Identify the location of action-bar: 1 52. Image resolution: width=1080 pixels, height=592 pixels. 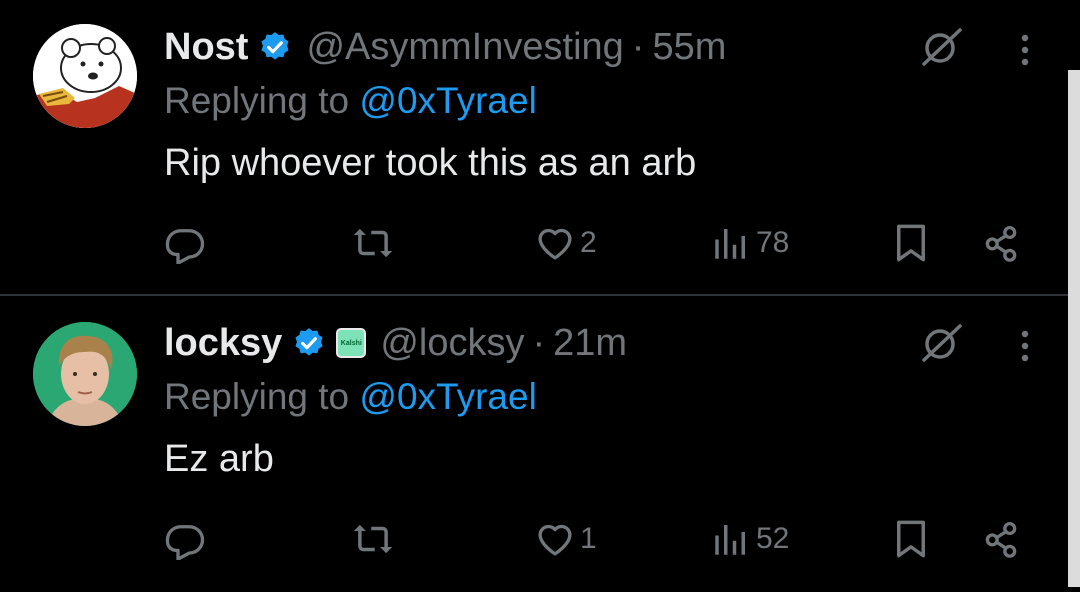
(534, 539).